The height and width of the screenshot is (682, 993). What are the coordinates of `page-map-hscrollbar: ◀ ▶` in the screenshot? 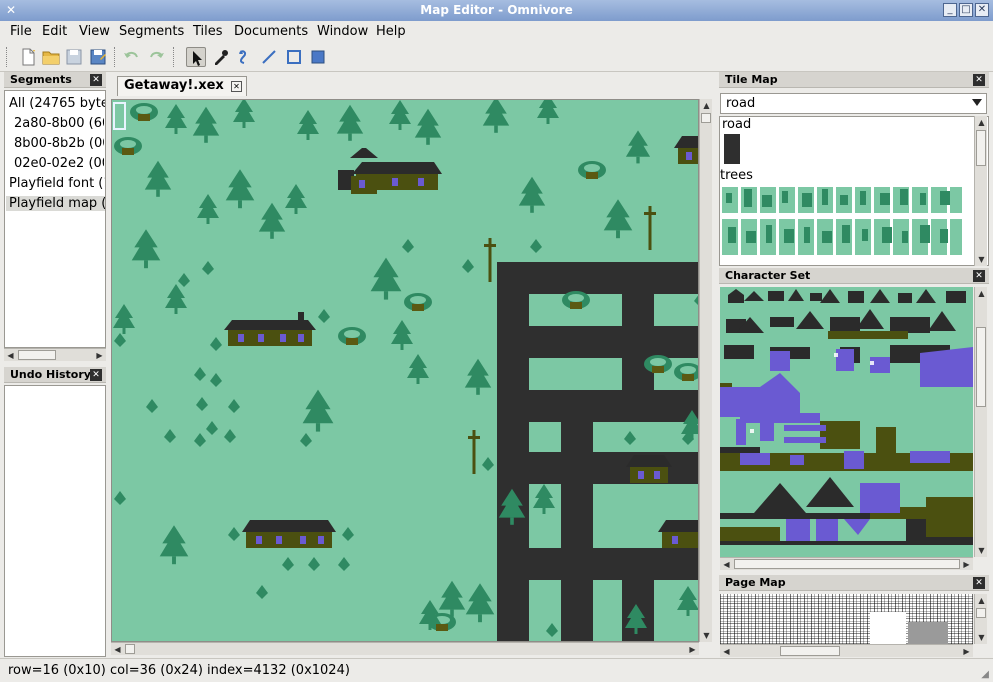 It's located at (846, 650).